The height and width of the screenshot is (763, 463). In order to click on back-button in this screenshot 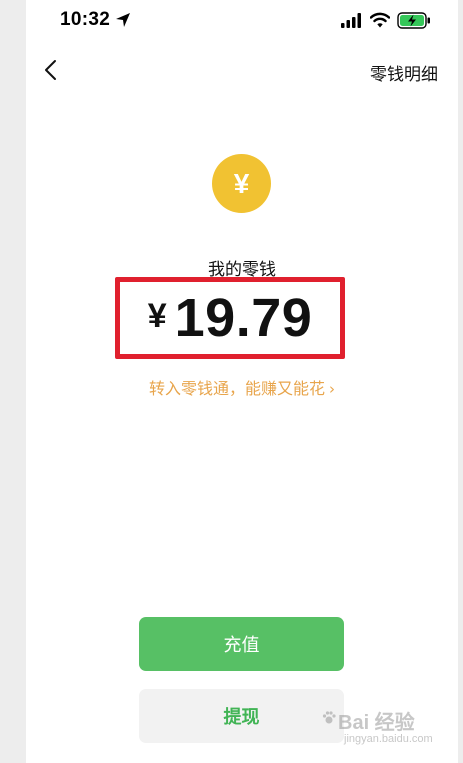, I will do `click(50, 70)`.